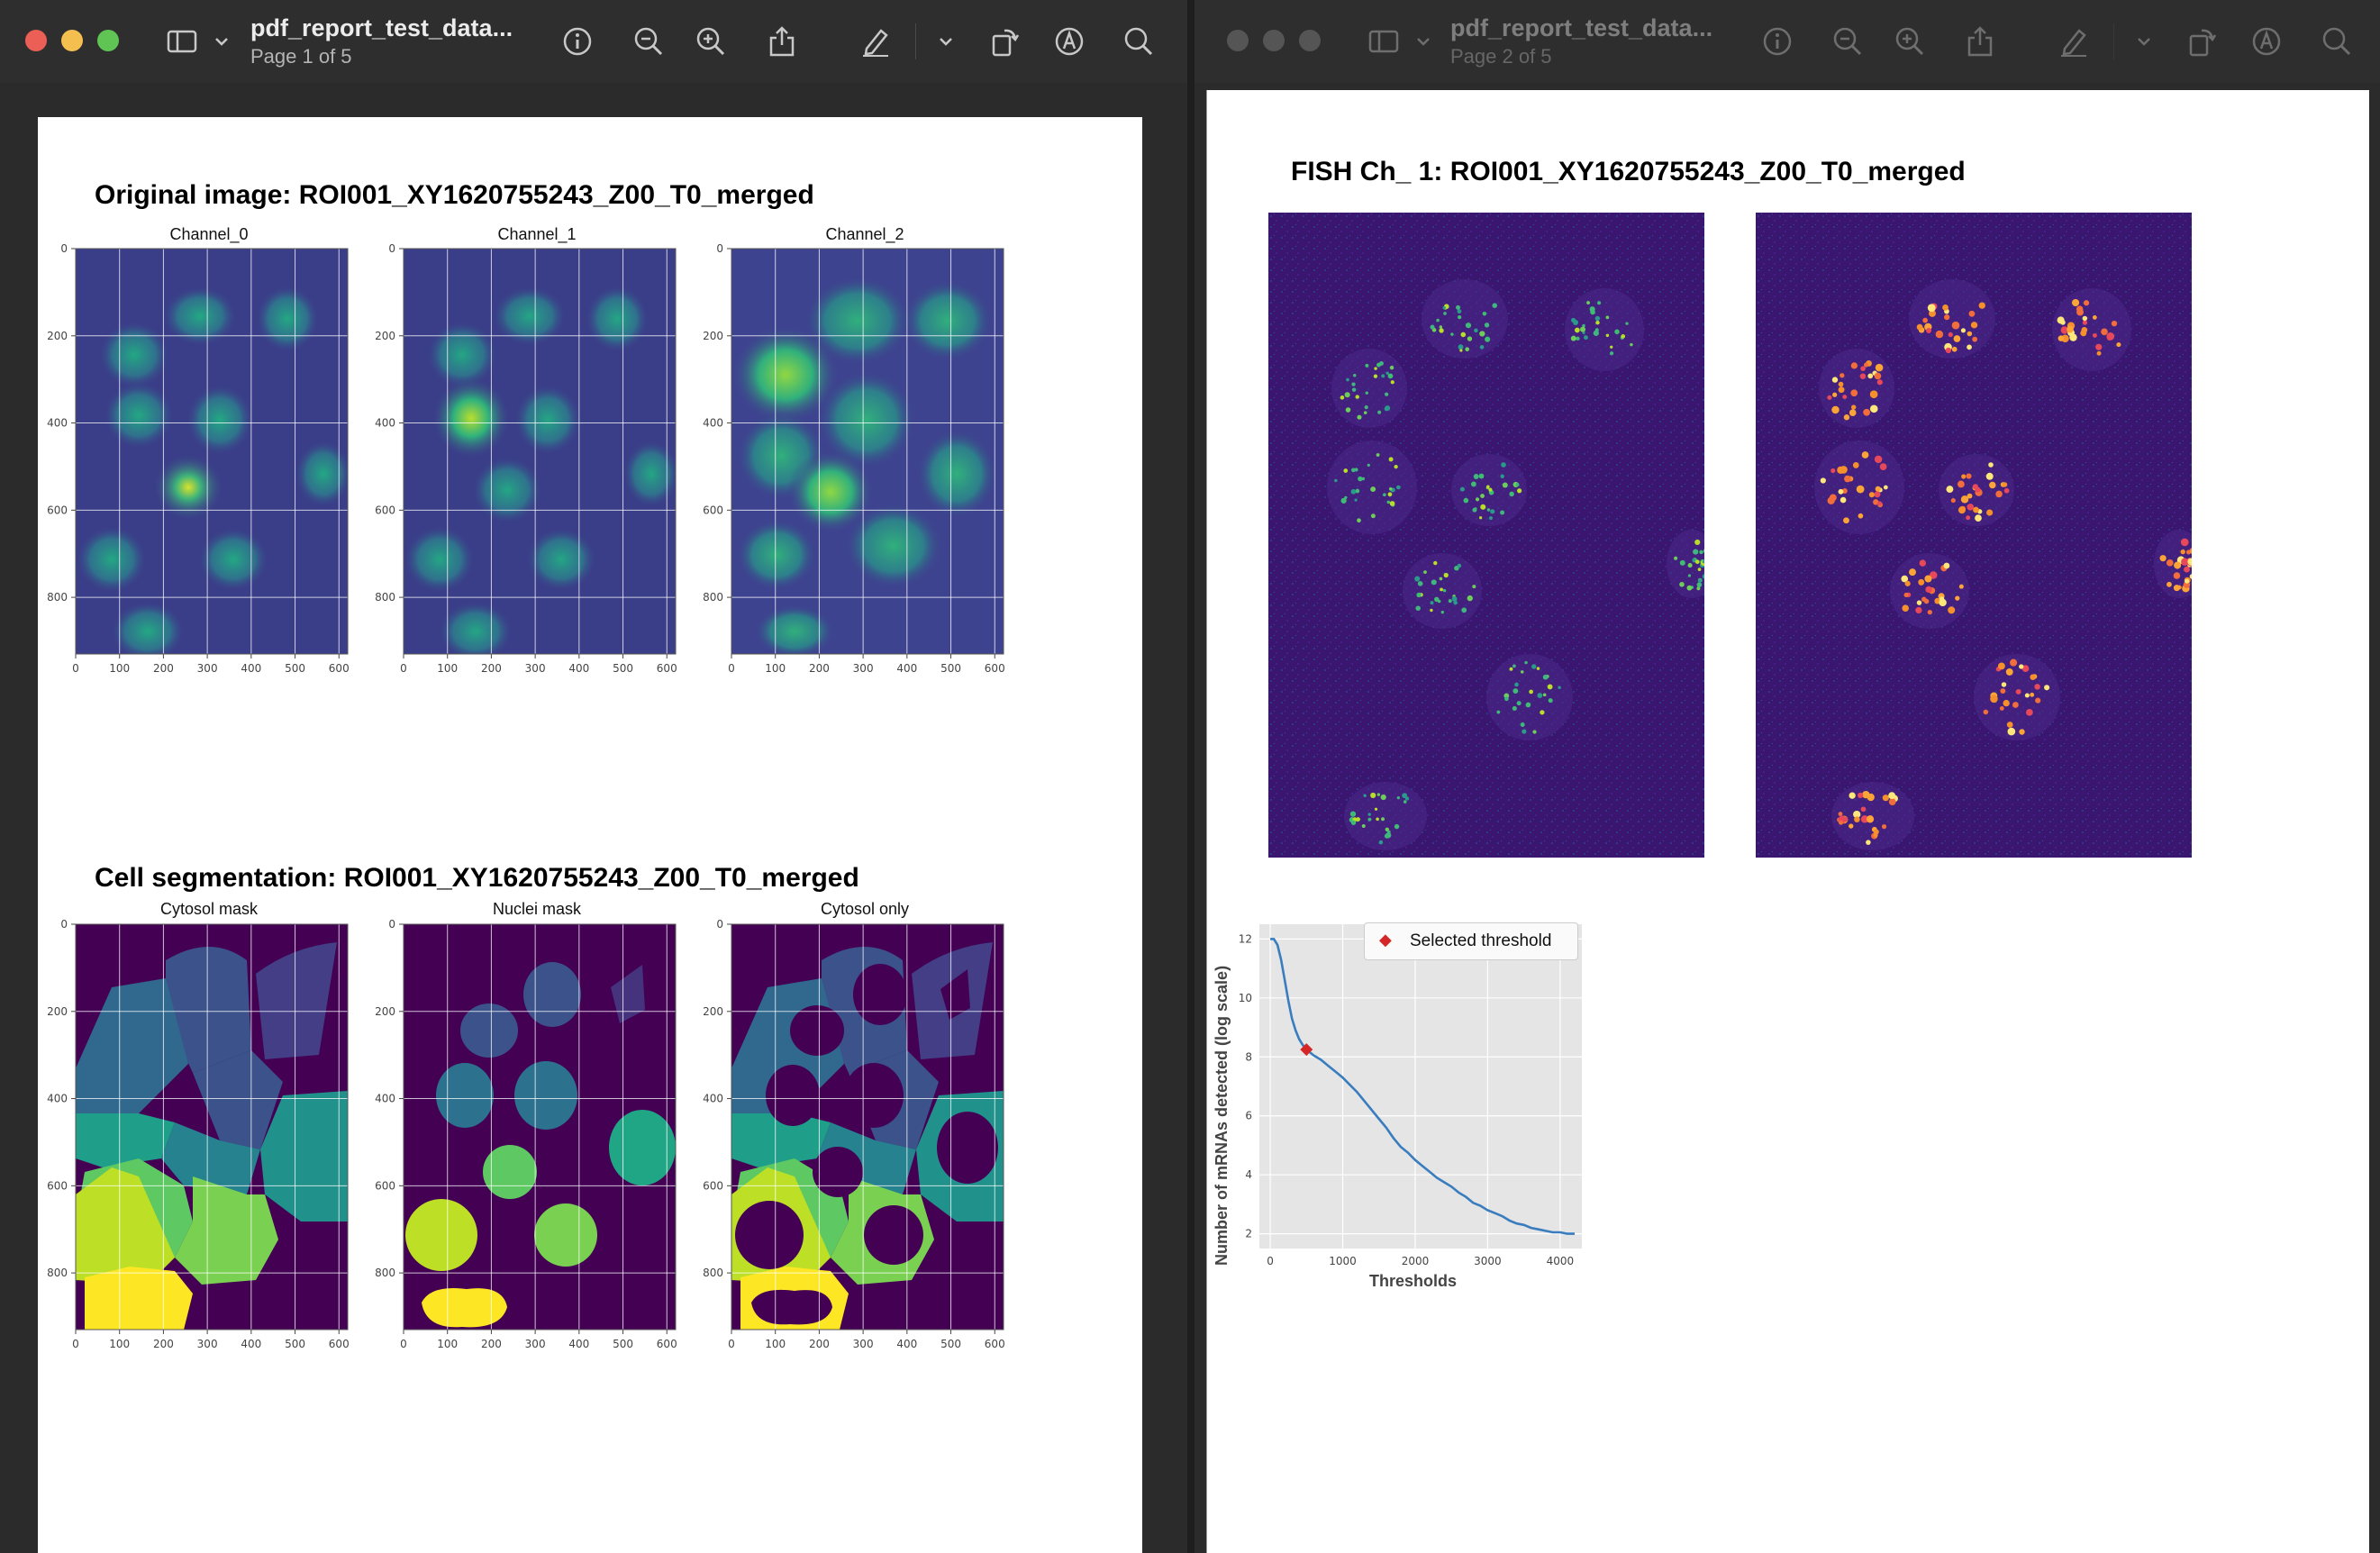  I want to click on markup-pen-icon, so click(876, 43).